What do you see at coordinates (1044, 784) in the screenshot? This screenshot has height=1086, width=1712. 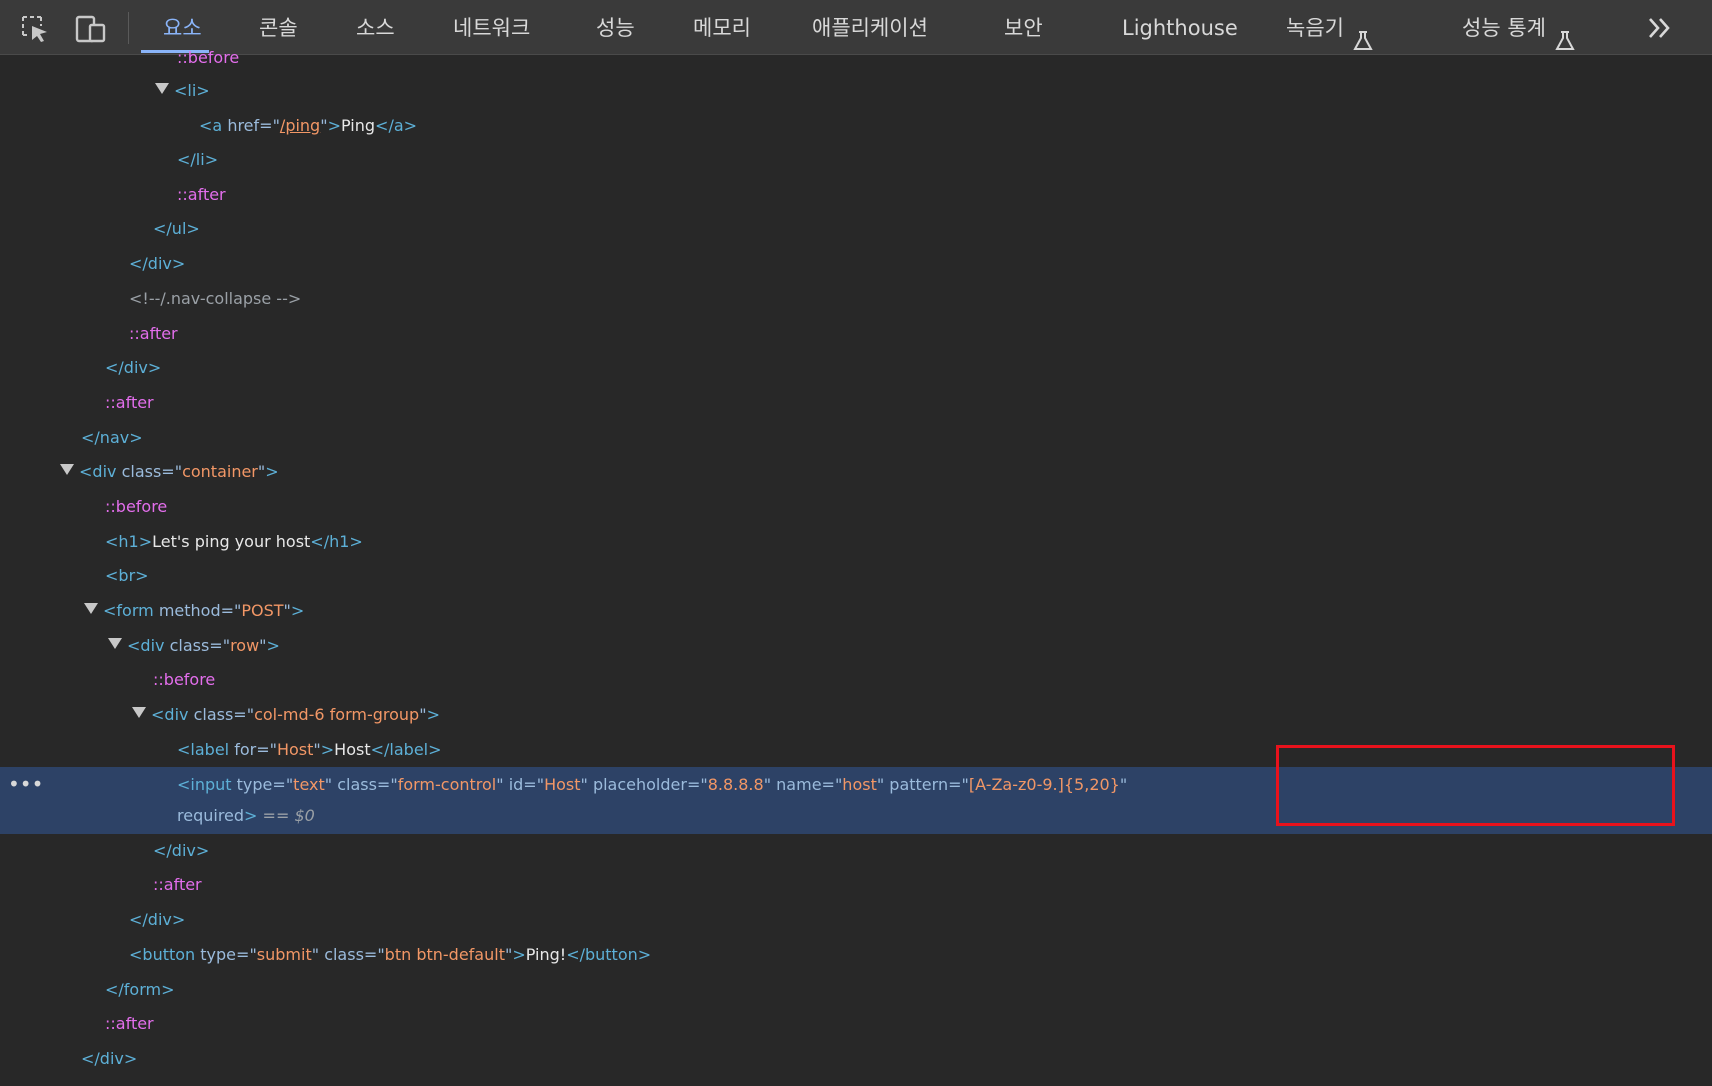 I see `pattern-value: [A-Za-z0-9.]{5,20}` at bounding box center [1044, 784].